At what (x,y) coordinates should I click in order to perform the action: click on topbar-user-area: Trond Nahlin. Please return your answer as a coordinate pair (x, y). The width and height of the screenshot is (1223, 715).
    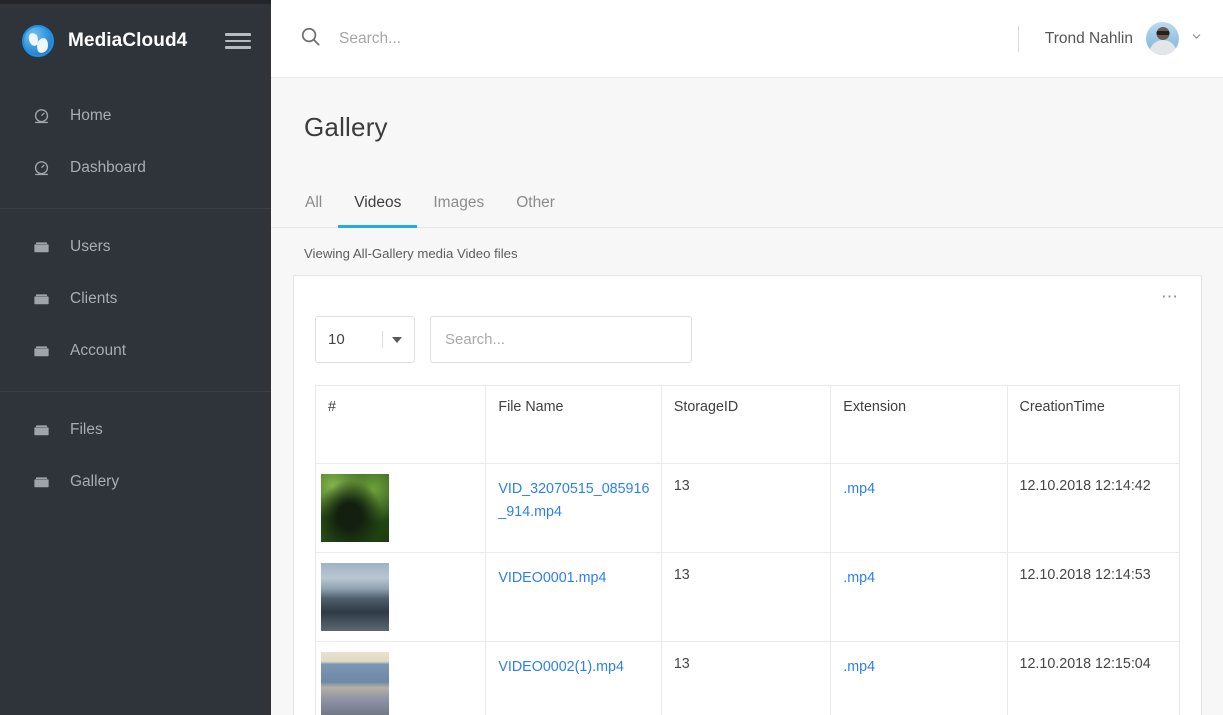
    Looking at the image, I should click on (1110, 38).